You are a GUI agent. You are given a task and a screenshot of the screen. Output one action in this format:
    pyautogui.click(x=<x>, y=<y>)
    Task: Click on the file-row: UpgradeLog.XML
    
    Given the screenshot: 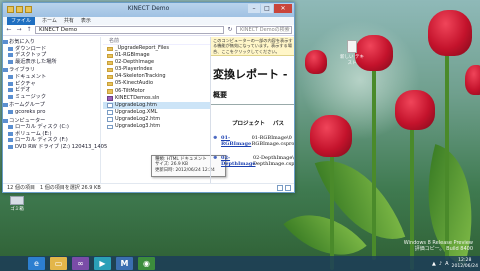 What is the action you would take?
    pyautogui.click(x=156, y=112)
    